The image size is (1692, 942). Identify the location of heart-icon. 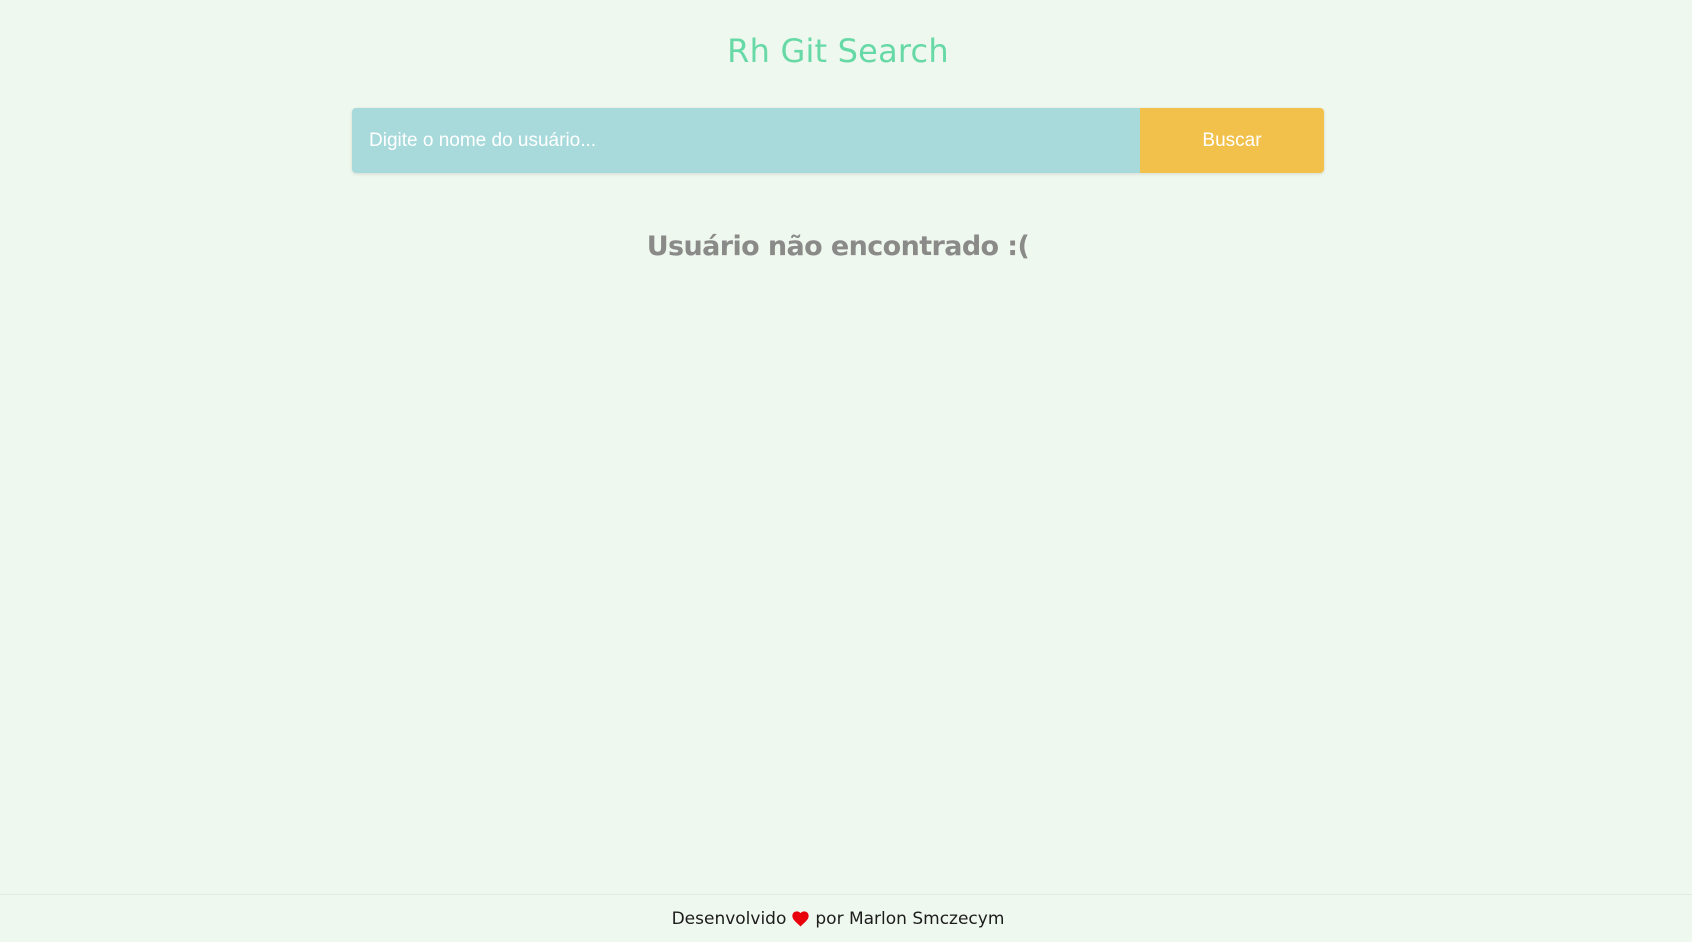
(801, 918).